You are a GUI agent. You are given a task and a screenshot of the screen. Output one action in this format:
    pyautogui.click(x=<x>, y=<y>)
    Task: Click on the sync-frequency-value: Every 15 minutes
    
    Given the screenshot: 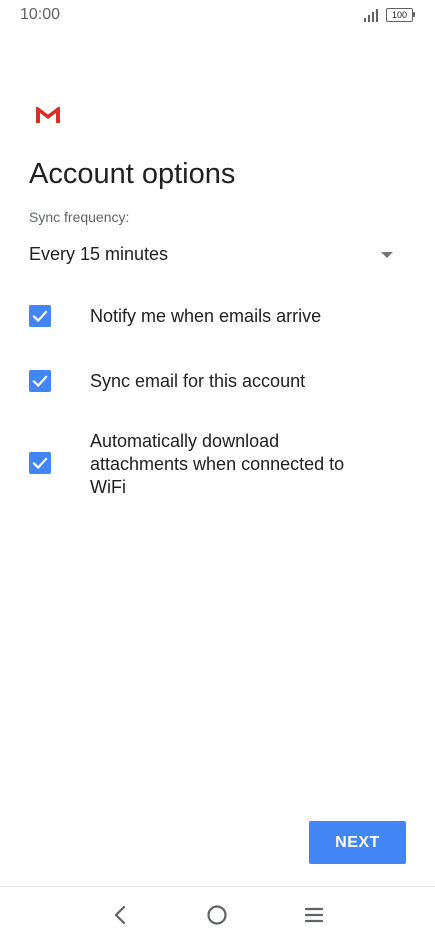 What is the action you would take?
    pyautogui.click(x=99, y=254)
    